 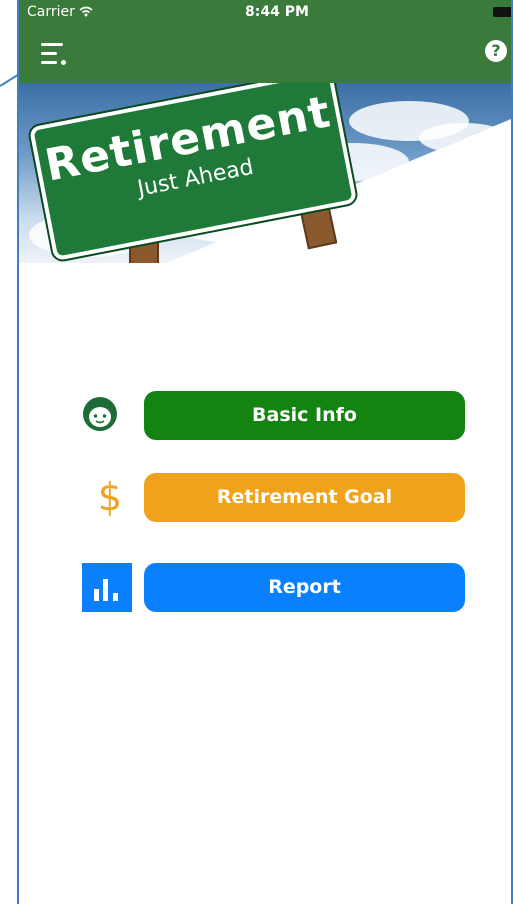 What do you see at coordinates (502, 12) in the screenshot?
I see `battery-icon` at bounding box center [502, 12].